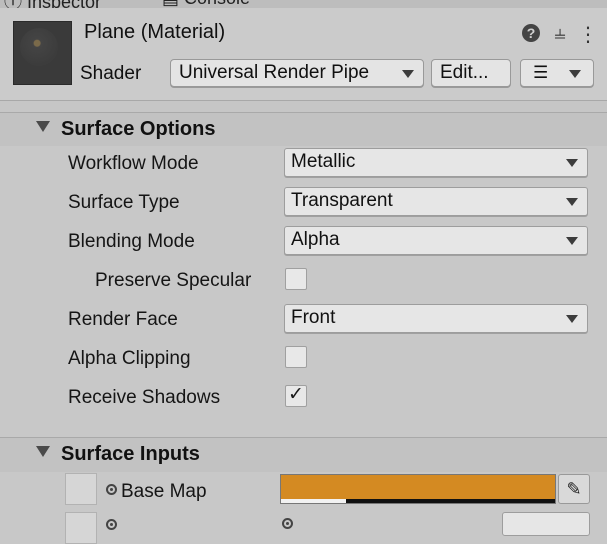 This screenshot has height=544, width=607. Describe the element at coordinates (418, 489) in the screenshot. I see `base-map-color-field` at that location.